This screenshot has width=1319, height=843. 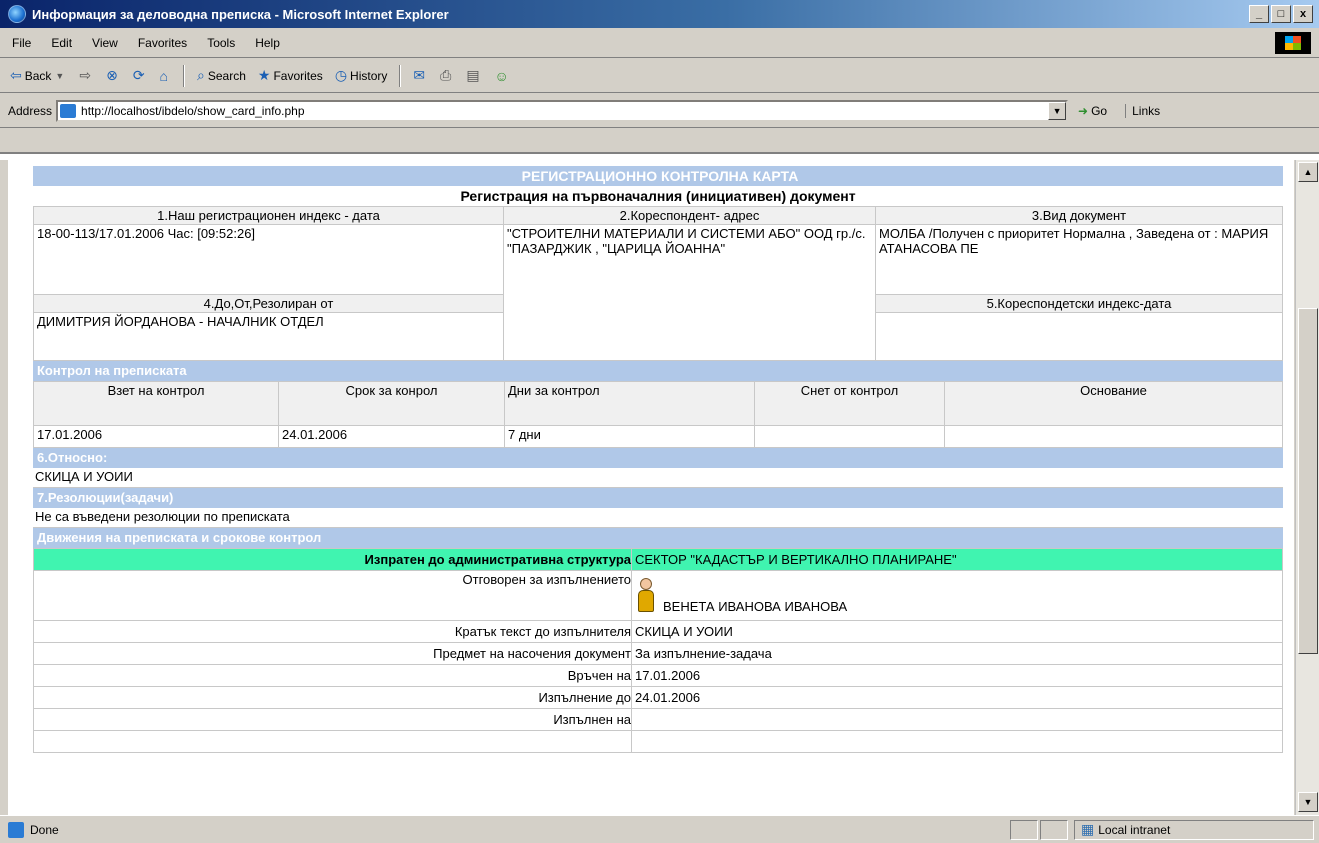 What do you see at coordinates (267, 43) in the screenshot?
I see `menu-help: Help` at bounding box center [267, 43].